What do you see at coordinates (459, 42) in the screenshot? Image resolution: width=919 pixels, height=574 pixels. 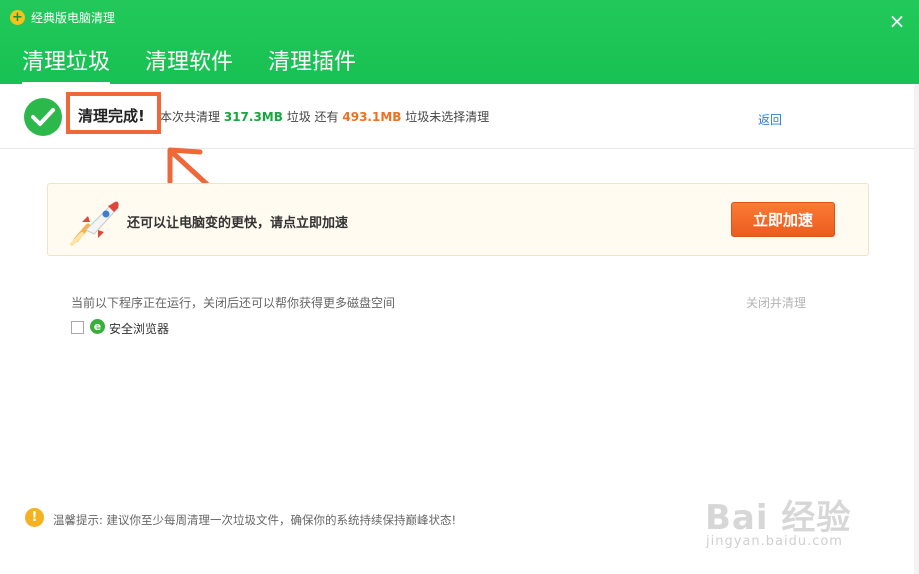 I see `window-header: + 经典版电脑清理 × 清理垃圾 清理软件 清理插件` at bounding box center [459, 42].